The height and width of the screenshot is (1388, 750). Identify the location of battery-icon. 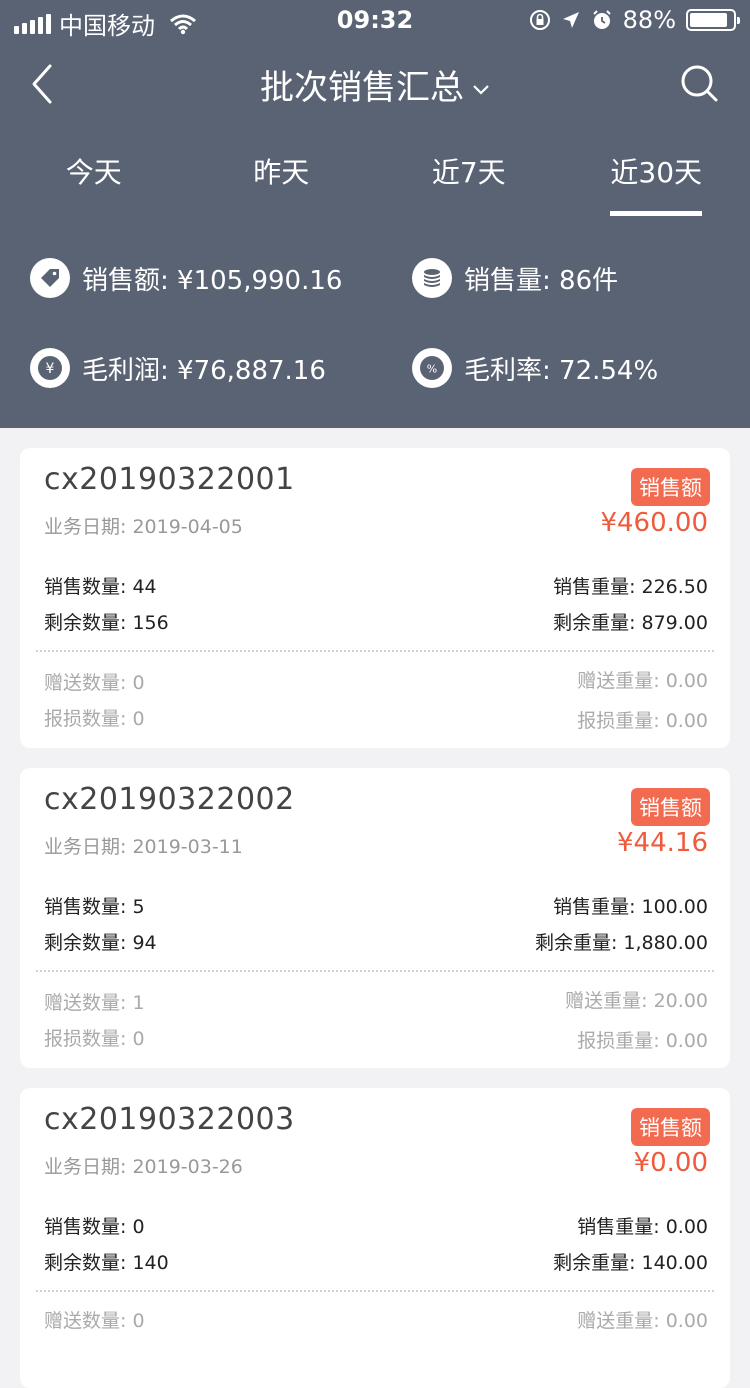
(711, 20).